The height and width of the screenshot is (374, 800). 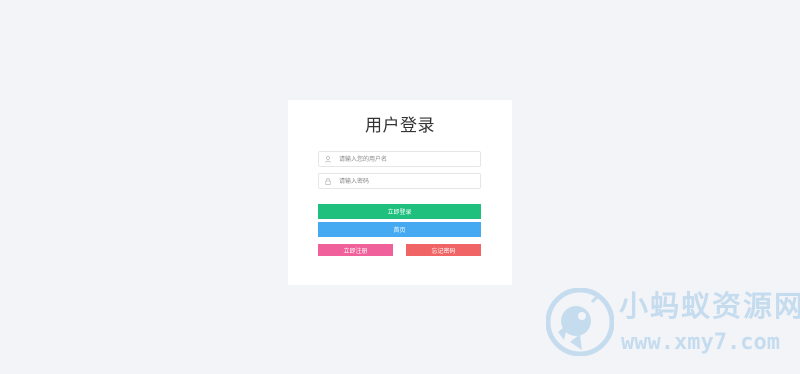 I want to click on register-button: 立即注册, so click(x=355, y=250).